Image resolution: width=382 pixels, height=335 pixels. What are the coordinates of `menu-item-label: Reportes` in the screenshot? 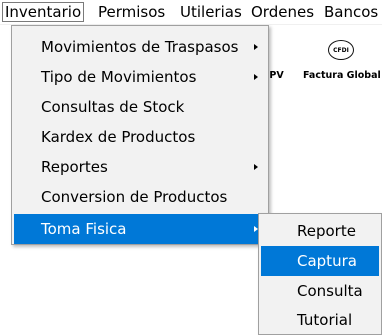 It's located at (74, 167).